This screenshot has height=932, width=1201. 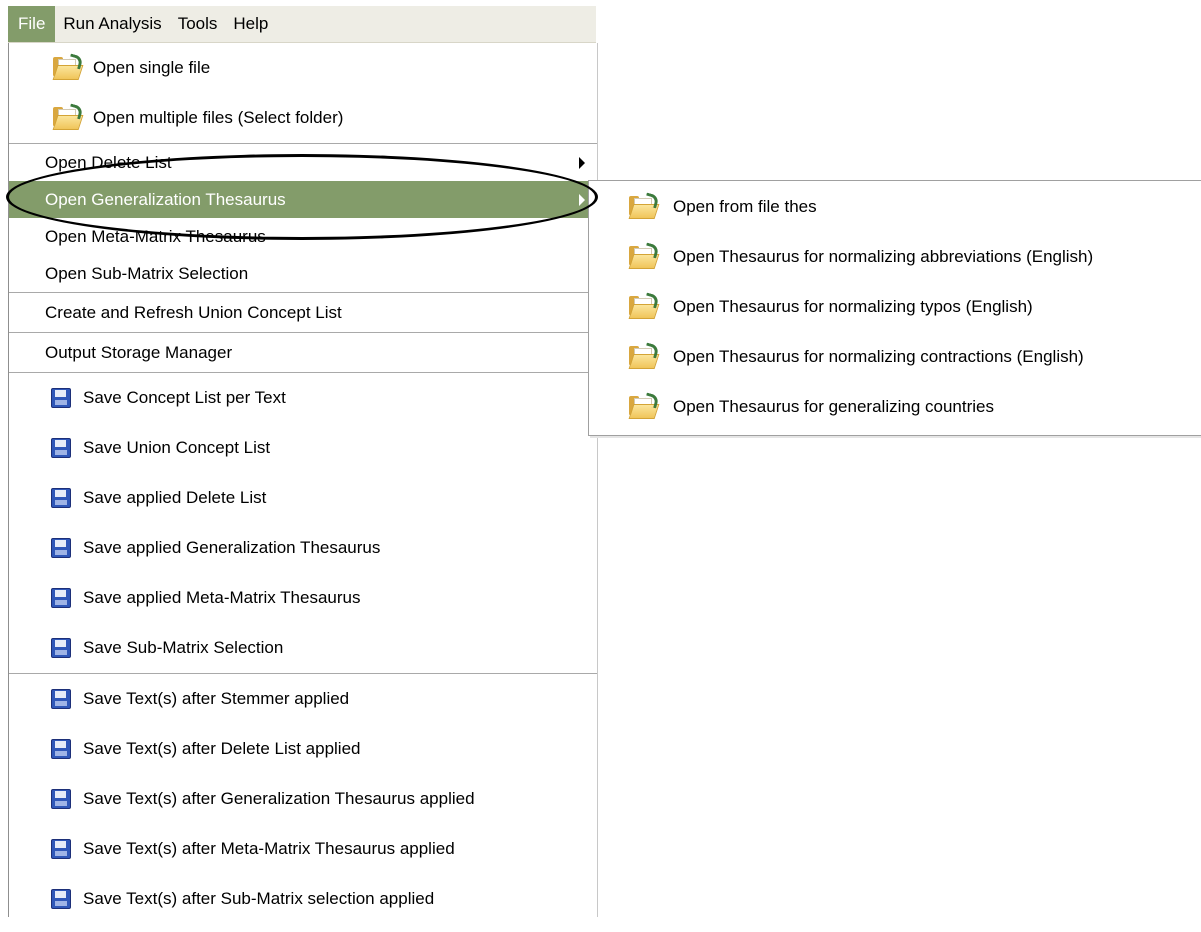 I want to click on menu-item-open-single-file: Open single file, so click(x=303, y=68).